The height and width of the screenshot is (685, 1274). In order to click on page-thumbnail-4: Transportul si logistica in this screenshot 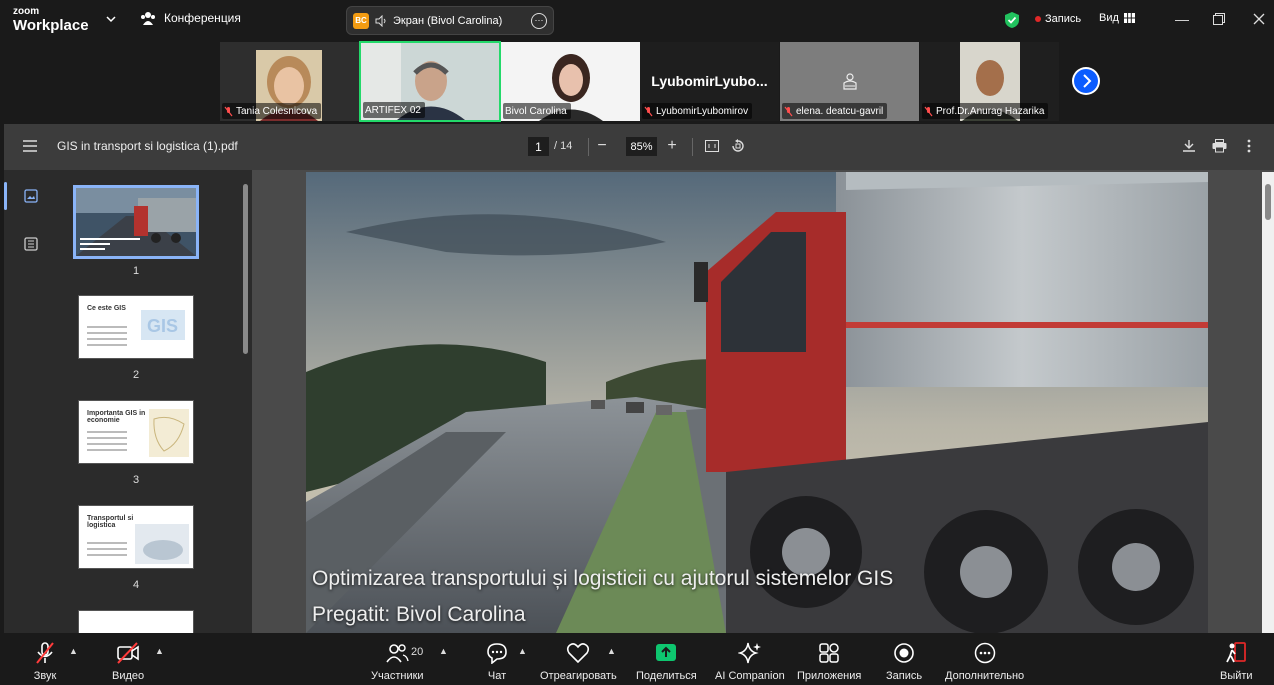, I will do `click(136, 537)`.